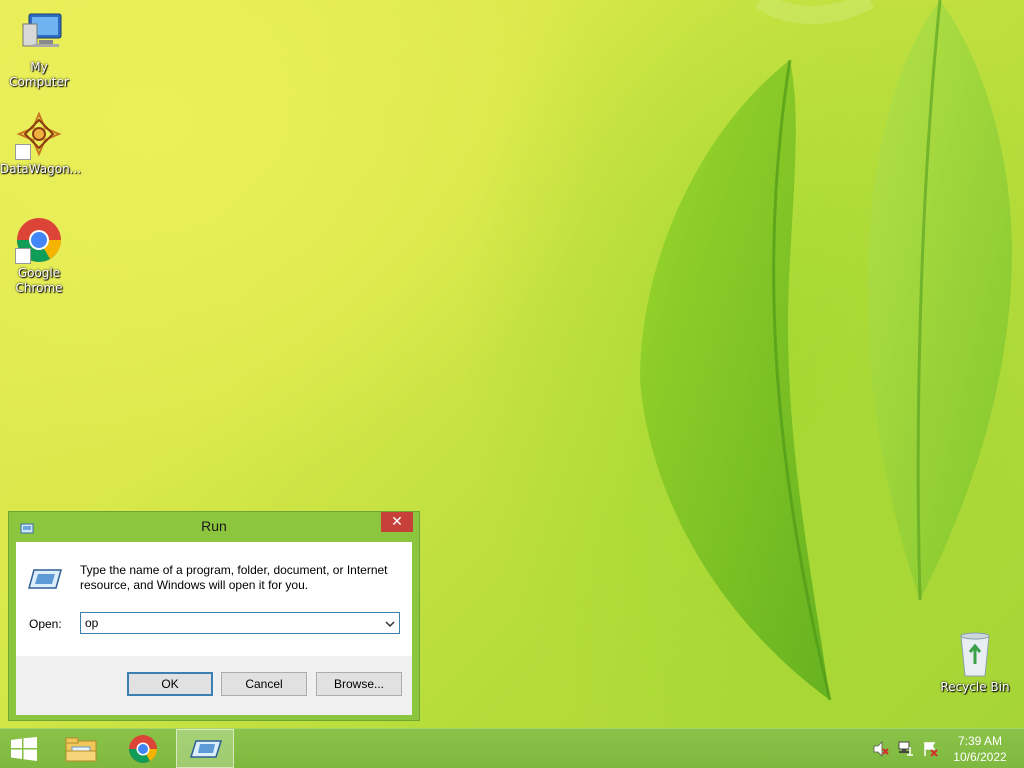 The image size is (1024, 768). I want to click on start-button, so click(24, 748).